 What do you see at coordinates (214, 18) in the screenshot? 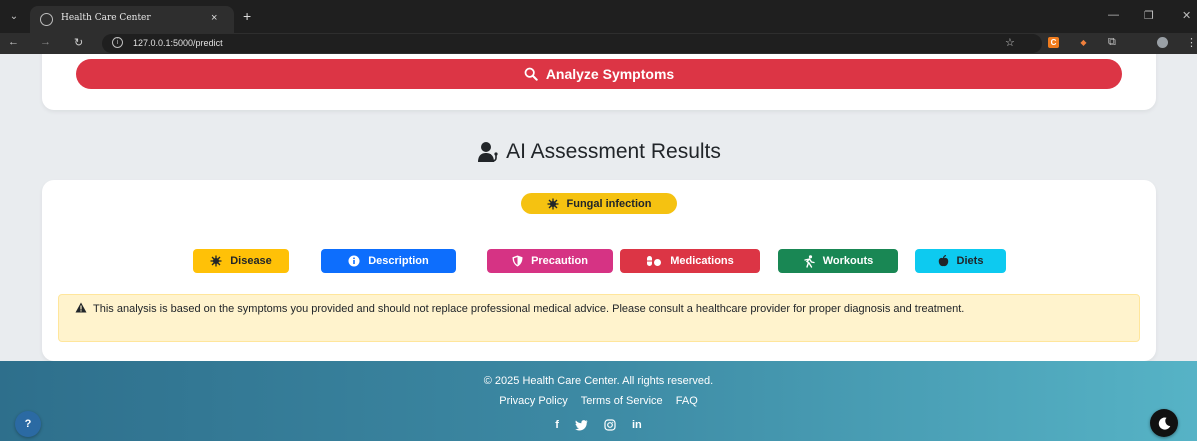
I see `tab-close-icon: ×` at bounding box center [214, 18].